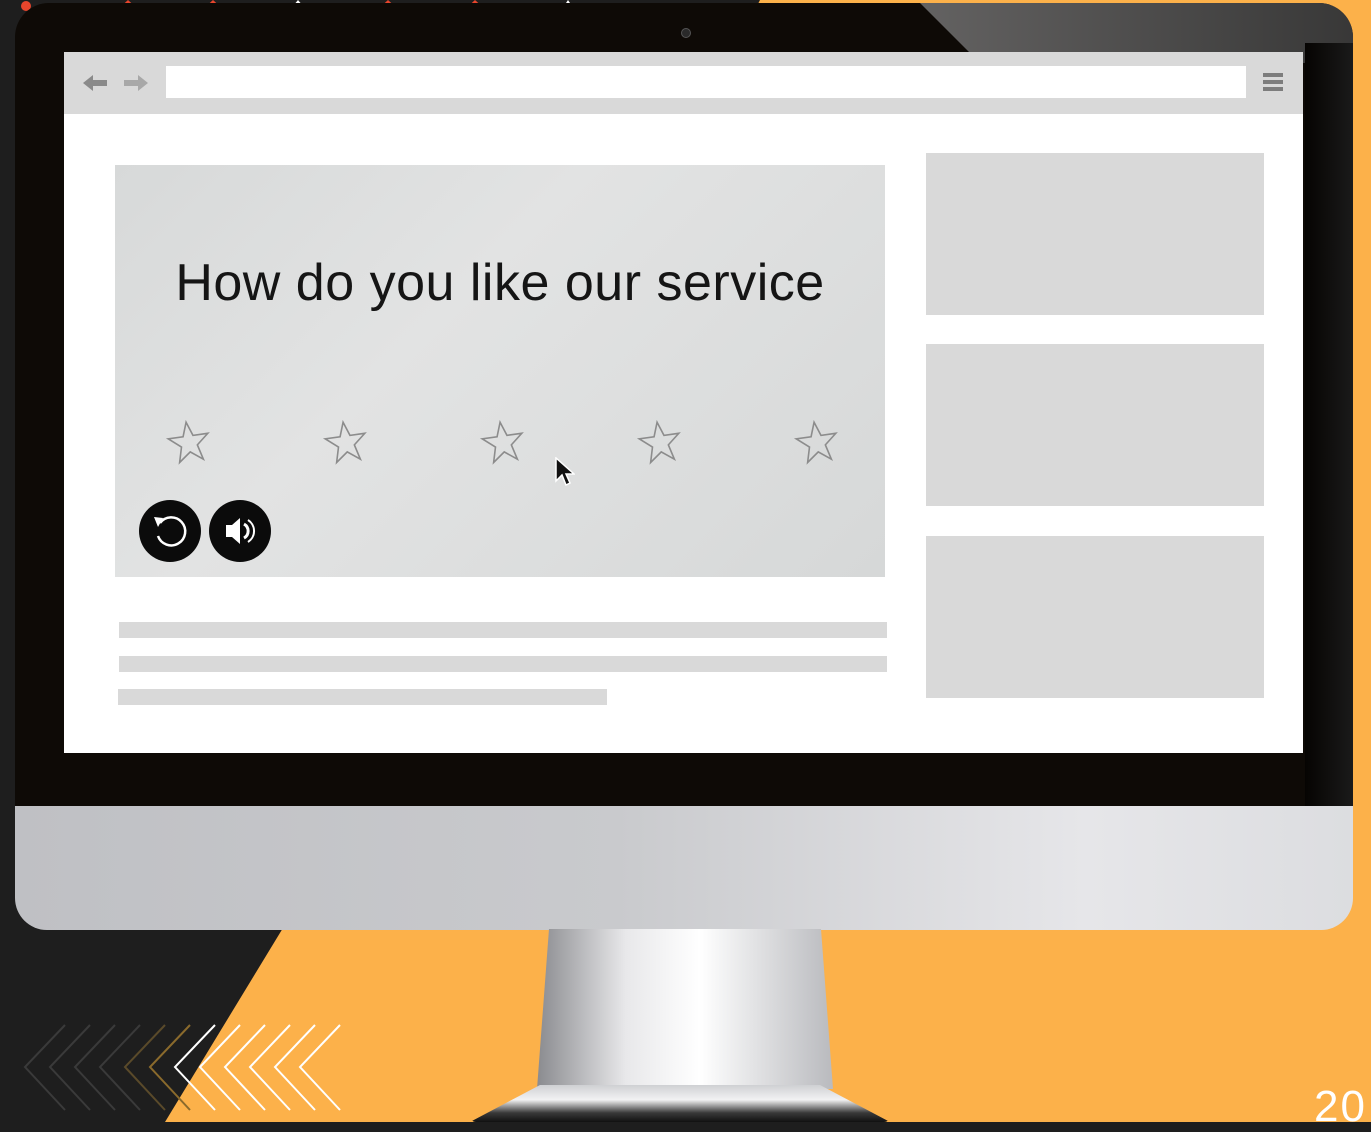 This screenshot has height=1132, width=1371. I want to click on arrow-right-icon, so click(135, 83).